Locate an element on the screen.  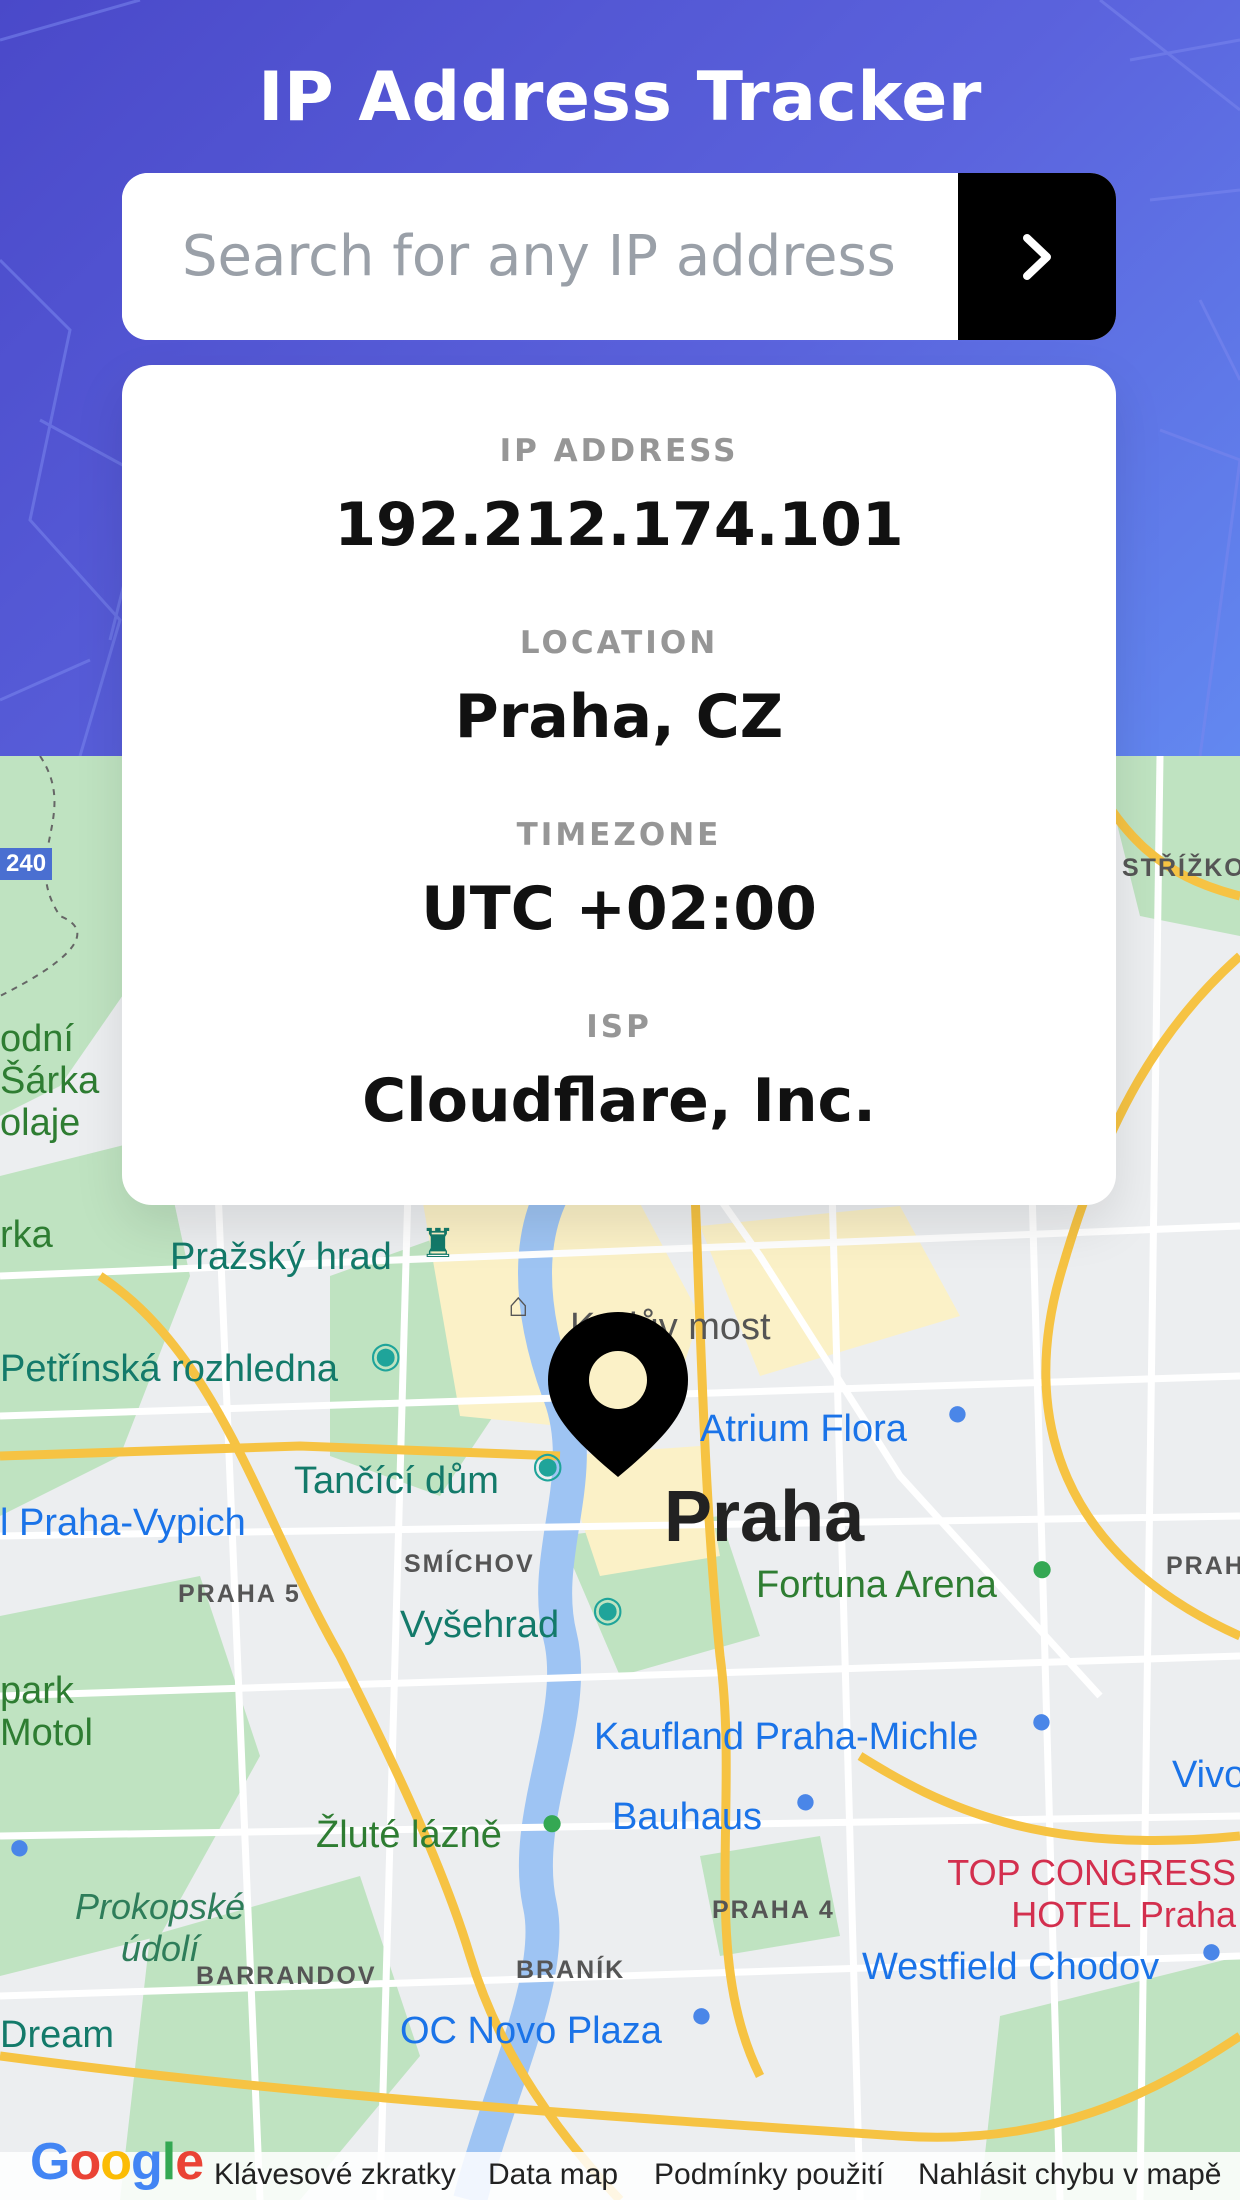
district-label: STŘÍŽKO is located at coordinates (1181, 868).